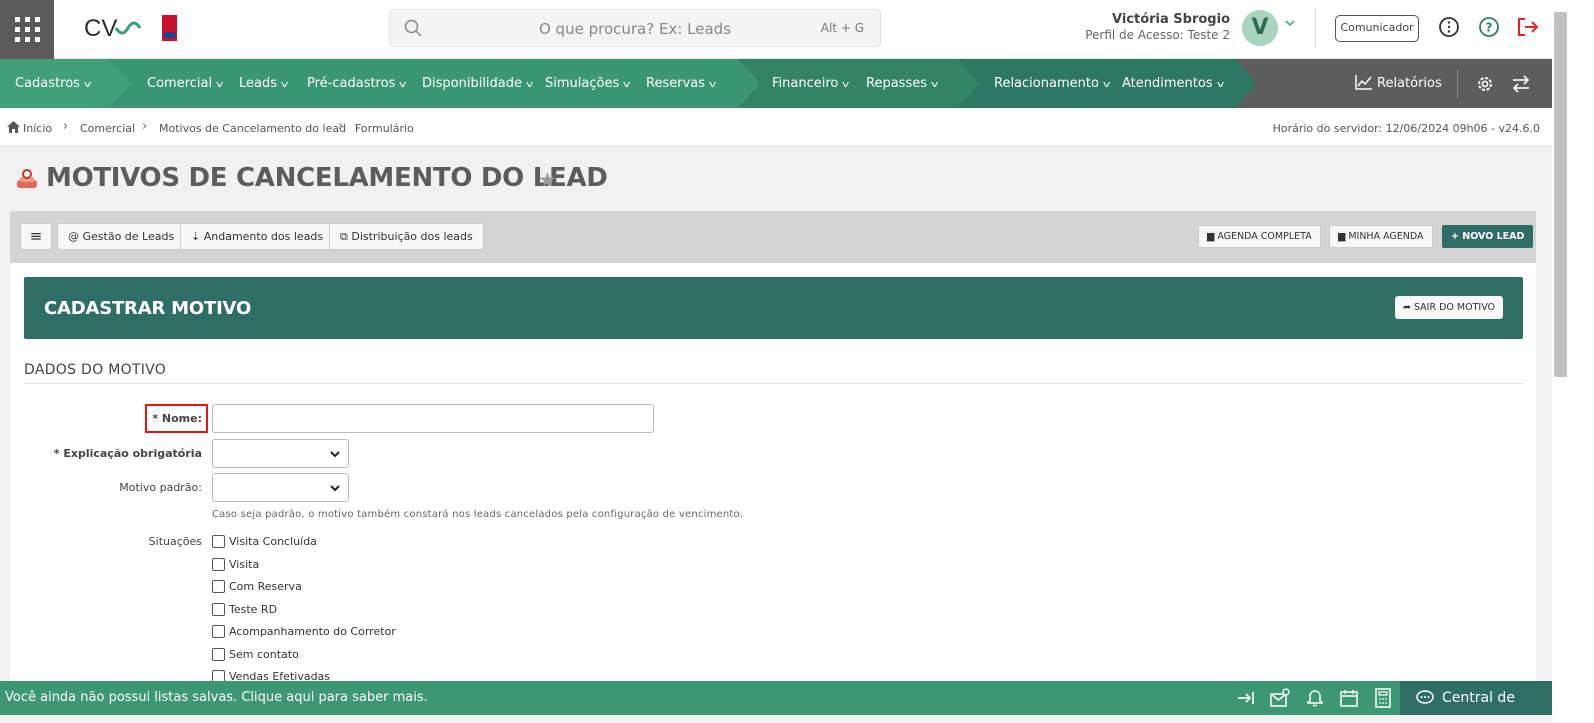 This screenshot has height=723, width=1594. I want to click on nav-item-financeiro: Financeiro v, so click(811, 83).